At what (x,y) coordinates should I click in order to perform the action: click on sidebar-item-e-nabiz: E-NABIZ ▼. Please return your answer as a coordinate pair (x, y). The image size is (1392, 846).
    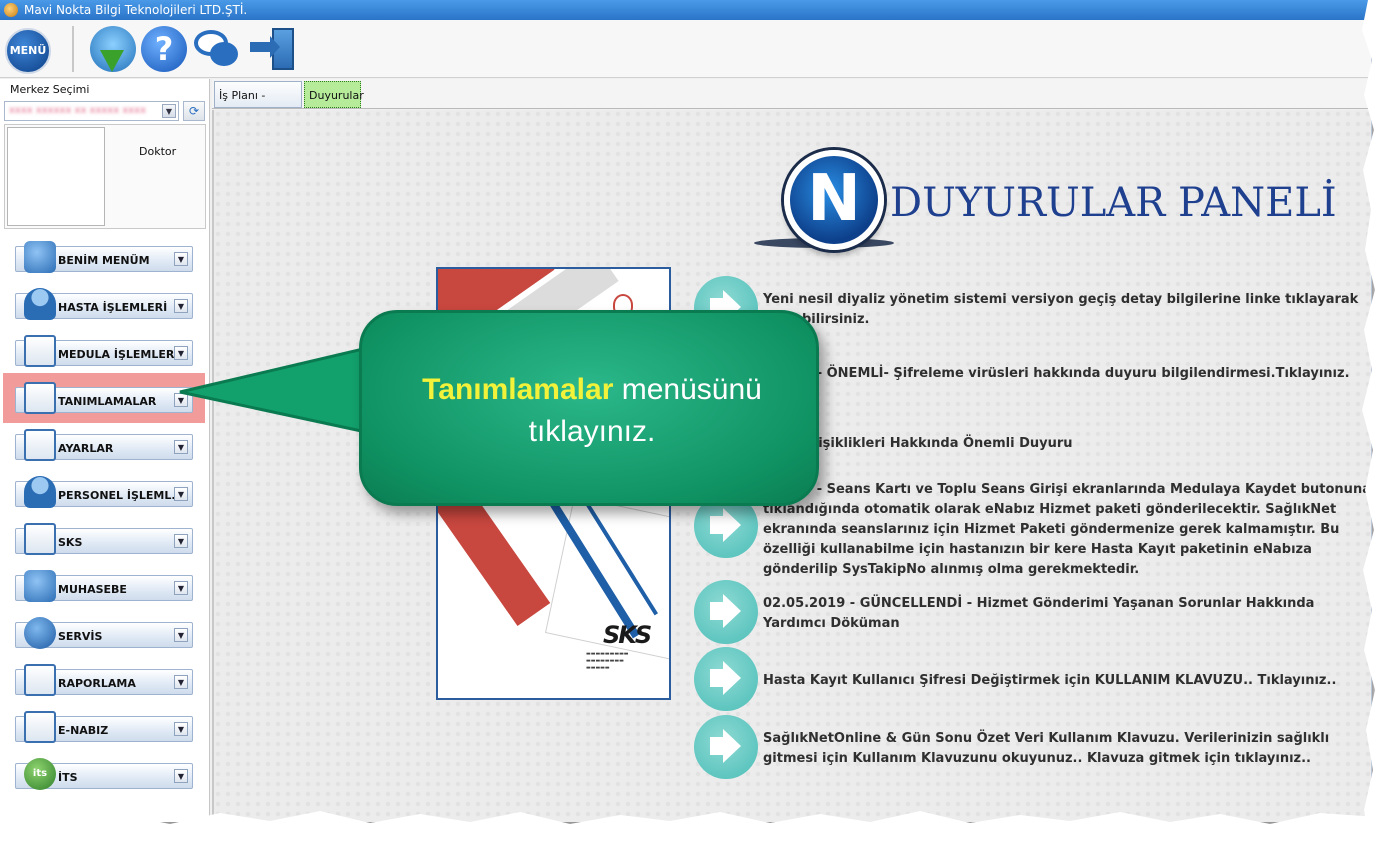
    Looking at the image, I should click on (104, 727).